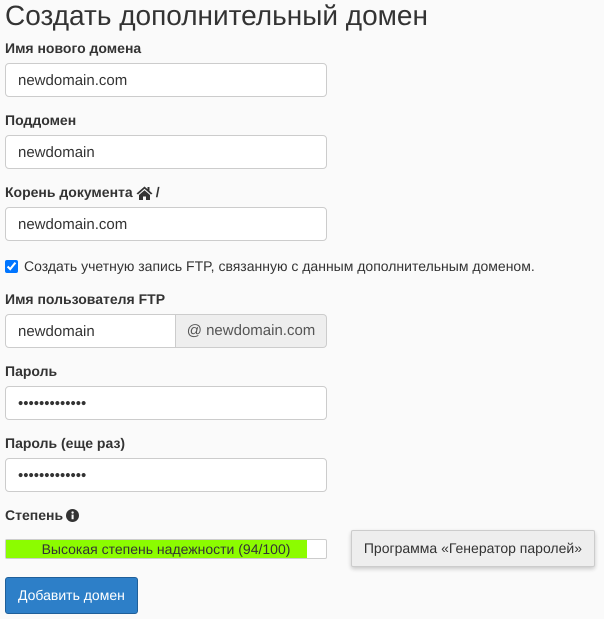  I want to click on info-icon, so click(73, 515).